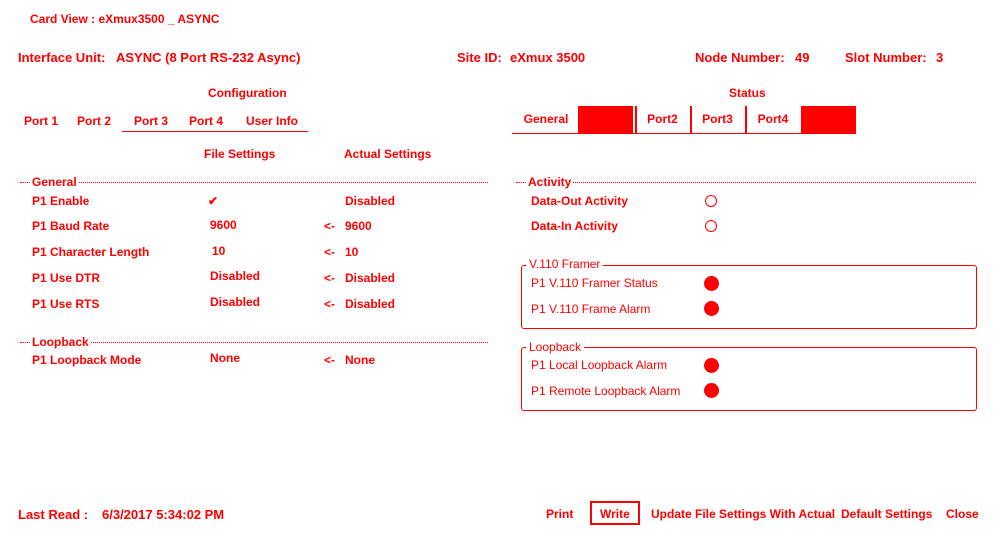  Describe the element at coordinates (886, 514) in the screenshot. I see `default-settings-button: Default Settings` at that location.